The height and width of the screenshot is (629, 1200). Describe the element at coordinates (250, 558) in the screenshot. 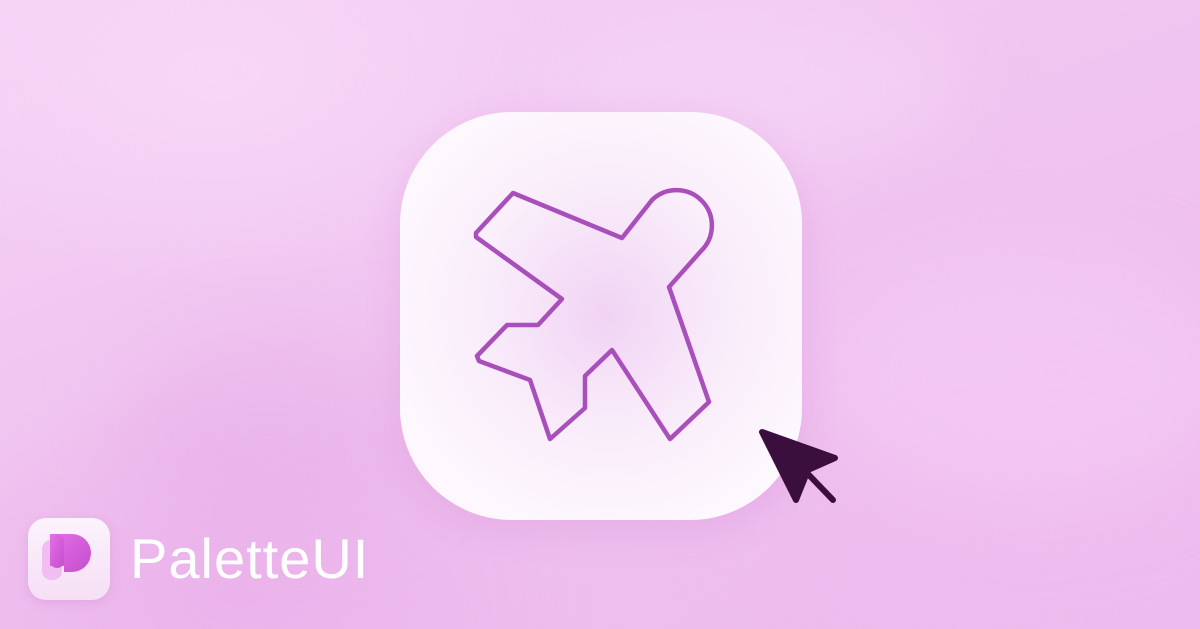

I see `brand-name: PaletteUI` at that location.